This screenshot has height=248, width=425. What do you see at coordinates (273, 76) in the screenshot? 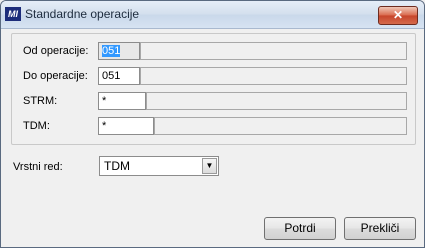
I see `do-operacije-description` at bounding box center [273, 76].